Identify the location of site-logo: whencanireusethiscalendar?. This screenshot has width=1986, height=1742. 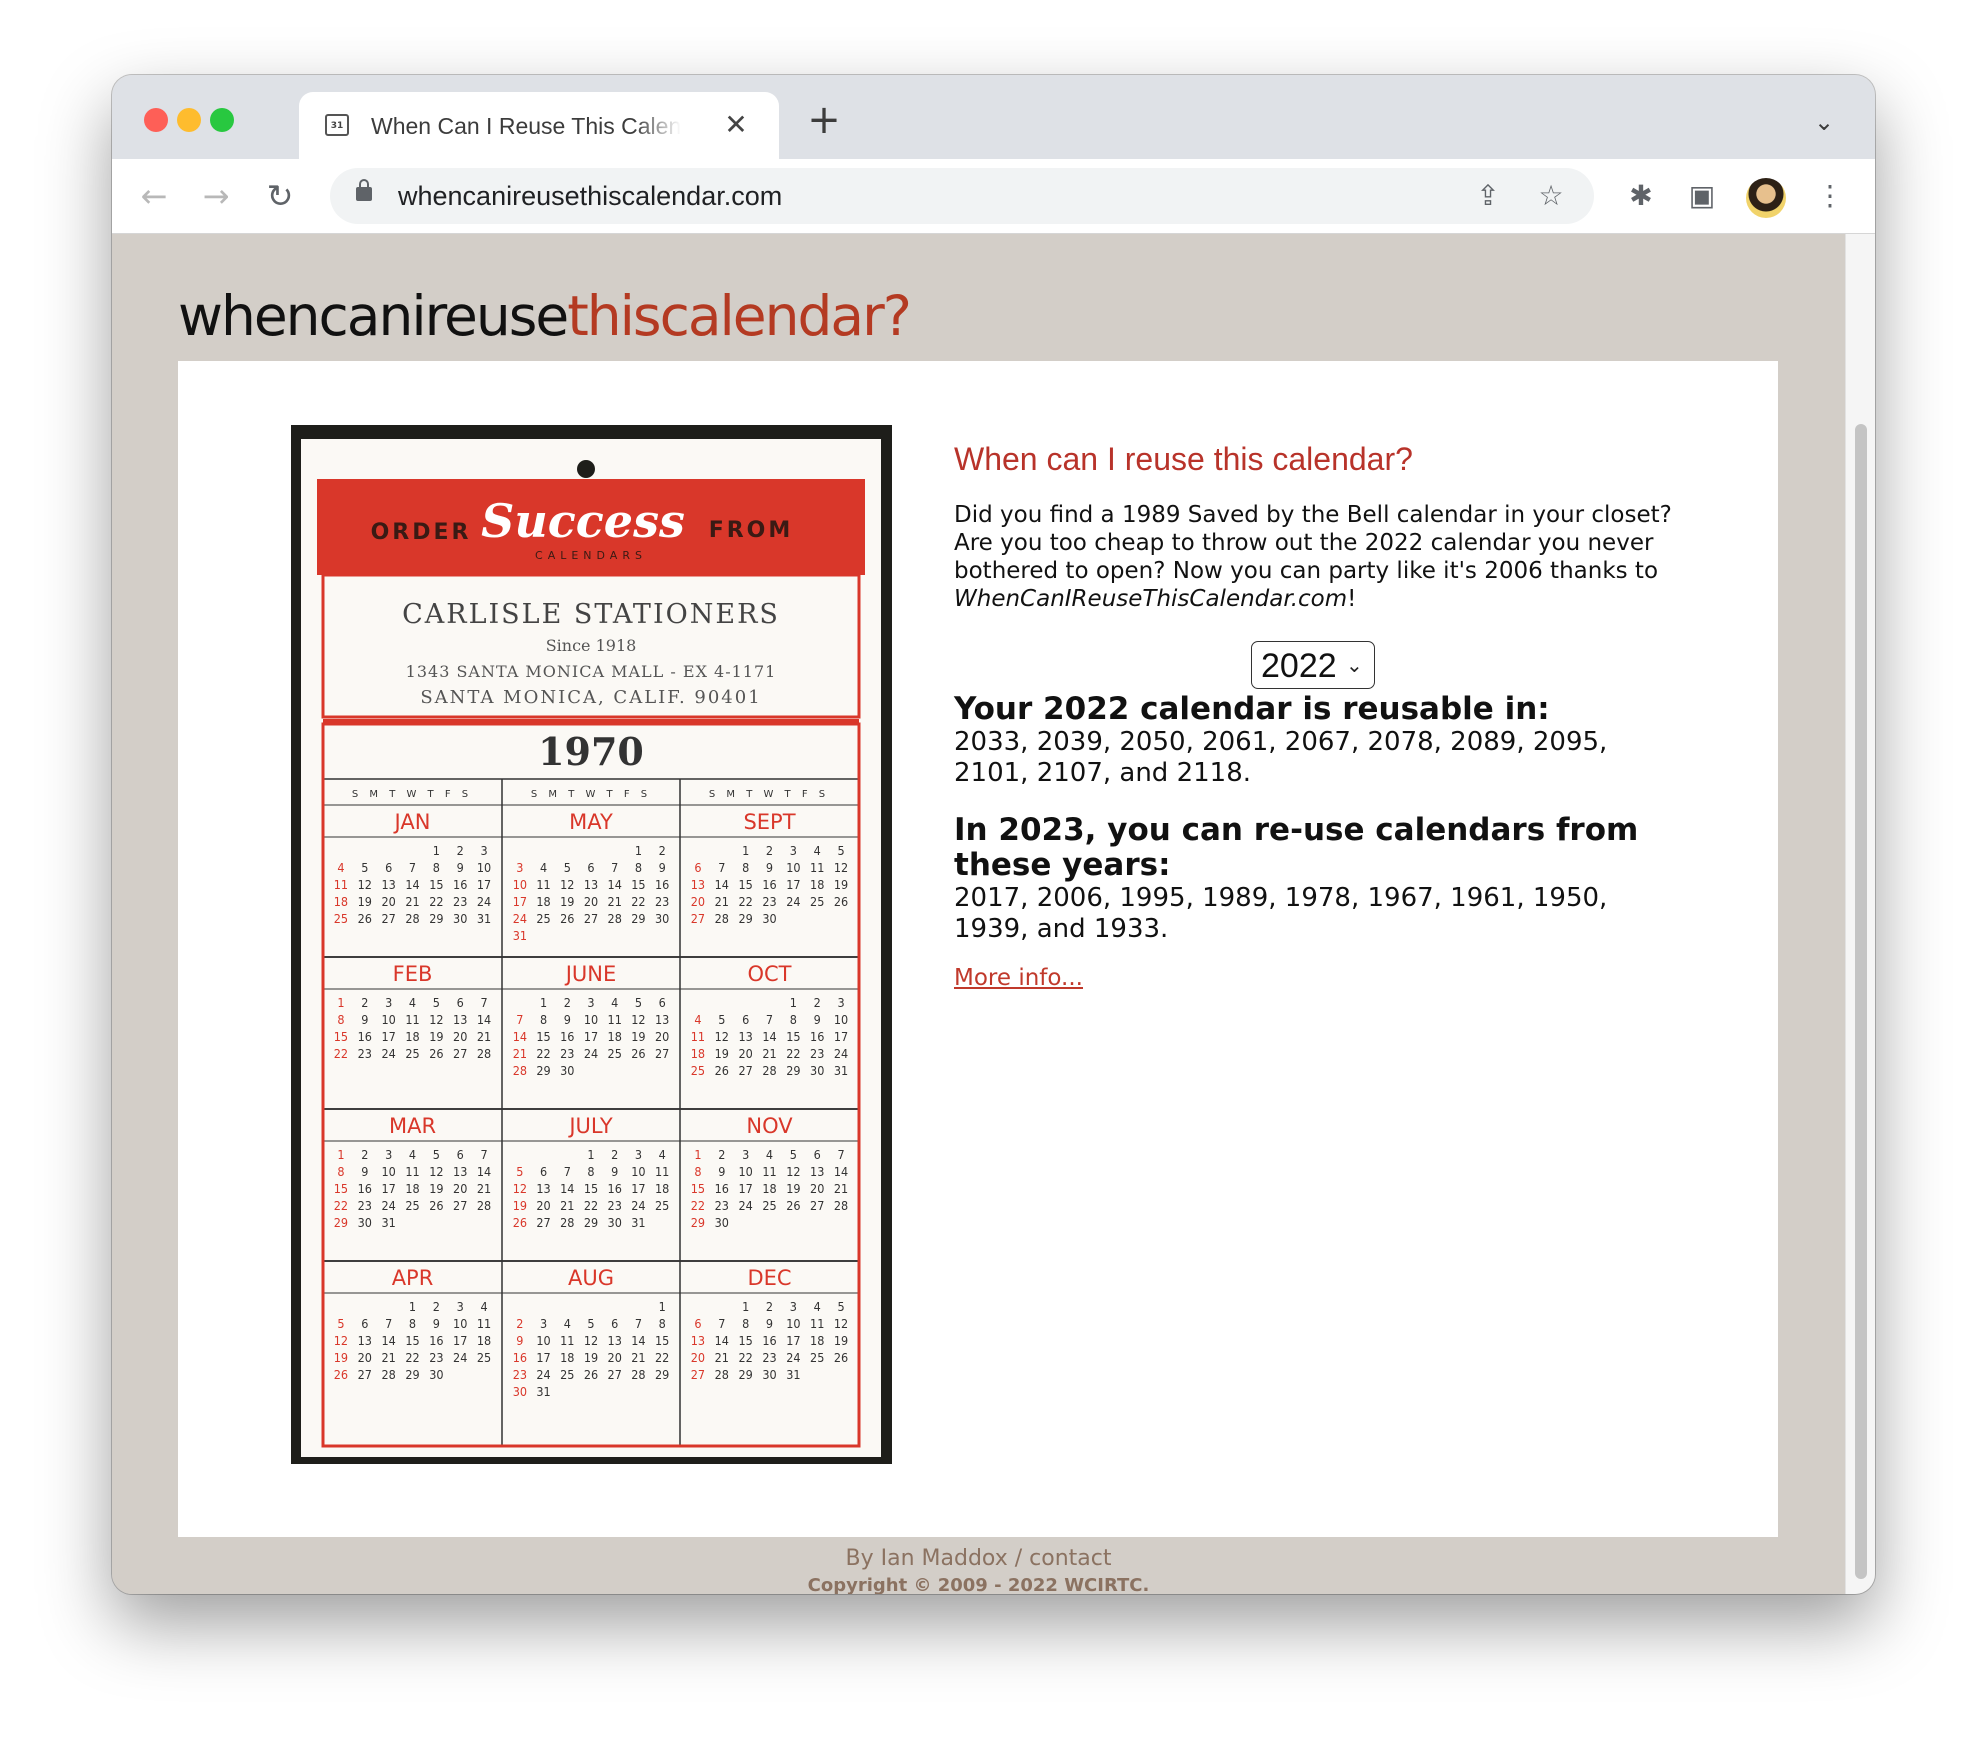
(545, 316).